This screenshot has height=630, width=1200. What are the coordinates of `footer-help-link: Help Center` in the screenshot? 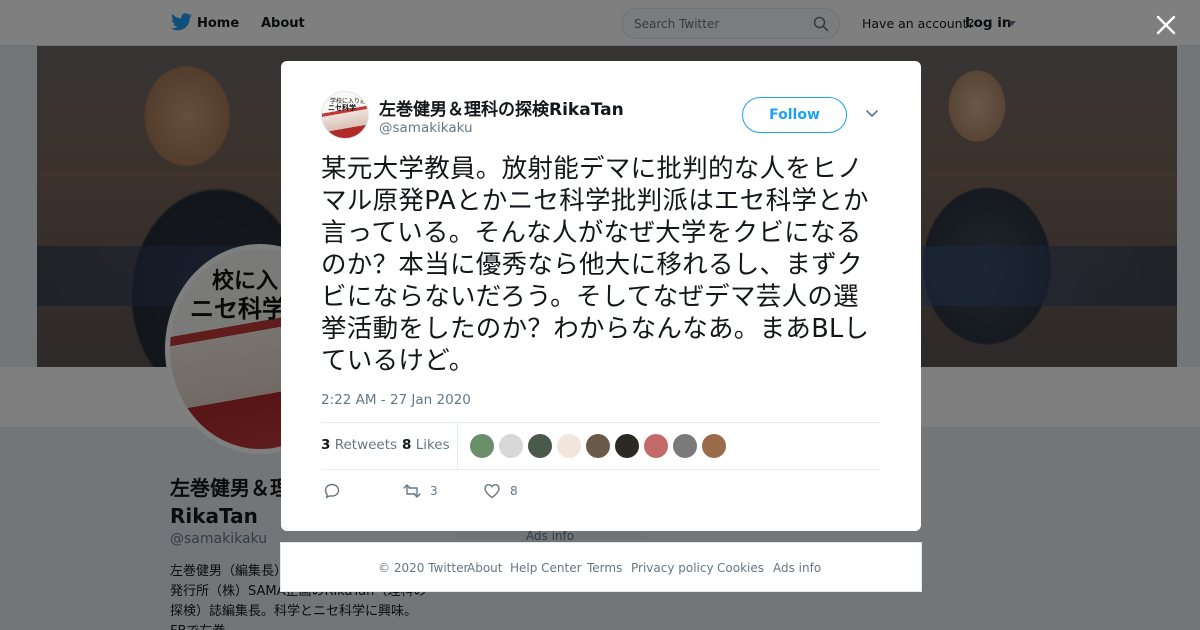 It's located at (546, 568).